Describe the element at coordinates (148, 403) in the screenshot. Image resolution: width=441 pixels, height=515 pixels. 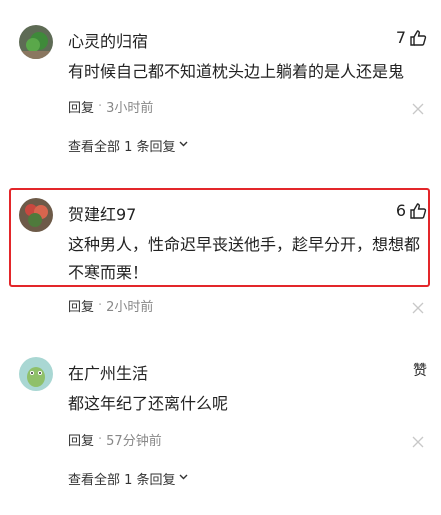
I see `comment-text: 都这年纪了还离什么呢` at that location.